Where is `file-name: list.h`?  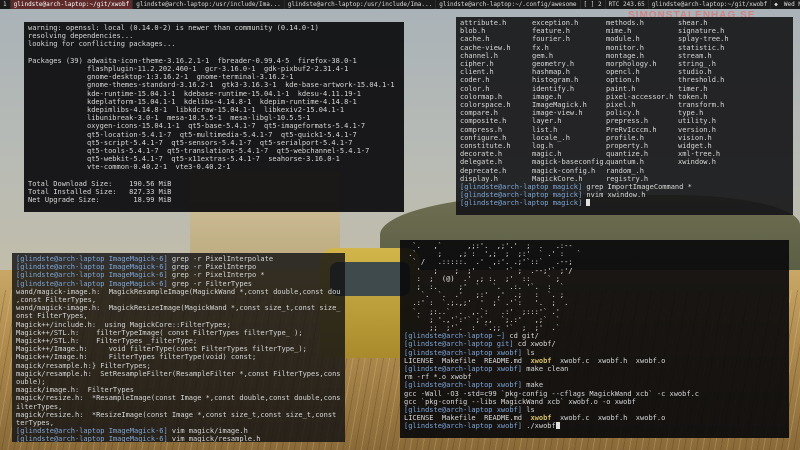 file-name: list.h is located at coordinates (545, 129).